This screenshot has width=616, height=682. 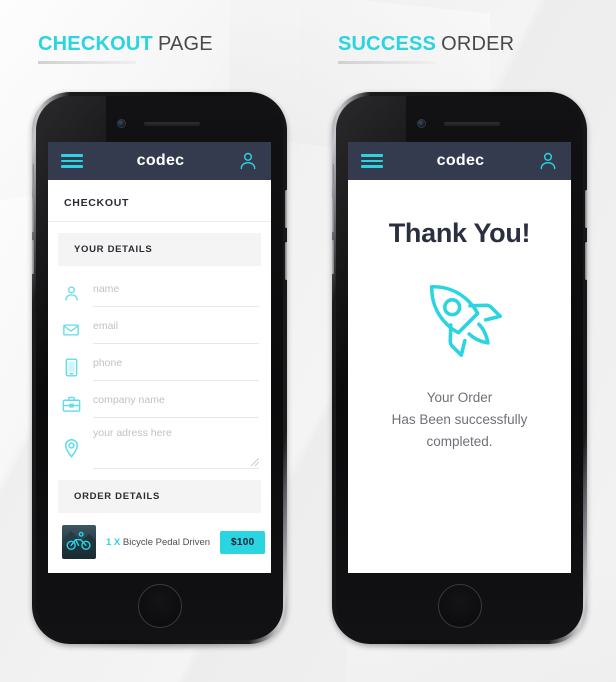 I want to click on checkout-form, so click(x=159, y=367).